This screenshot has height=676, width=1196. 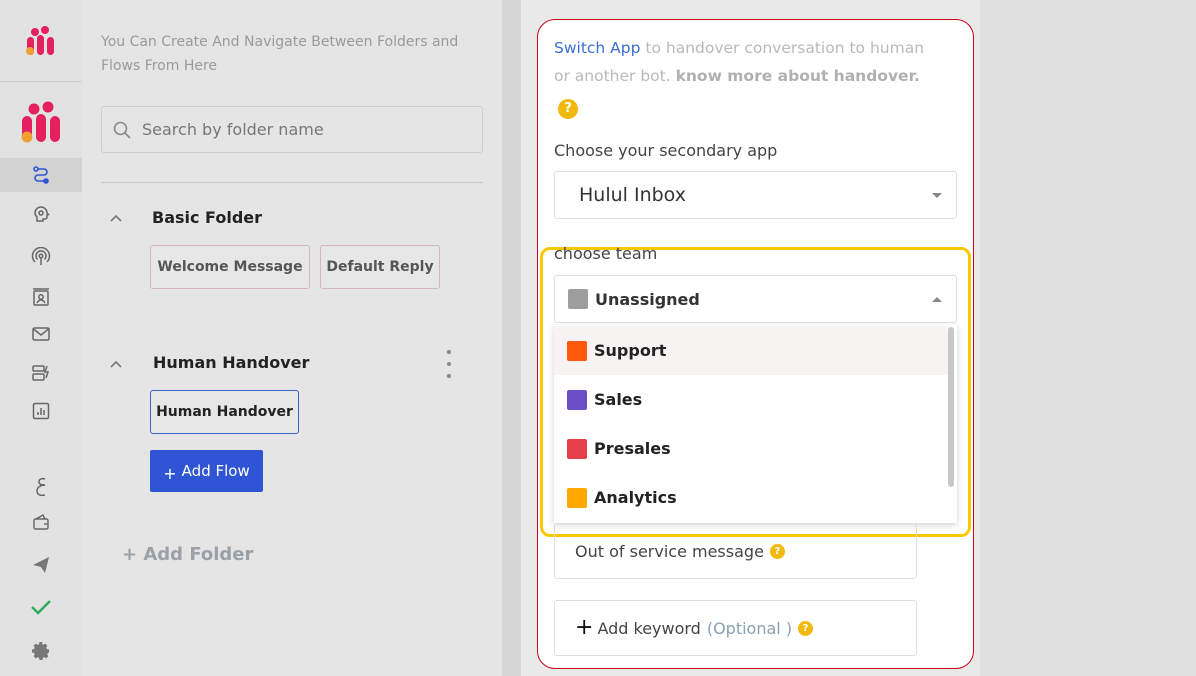 I want to click on out-of-service-field: Out of service message ?, so click(x=735, y=551).